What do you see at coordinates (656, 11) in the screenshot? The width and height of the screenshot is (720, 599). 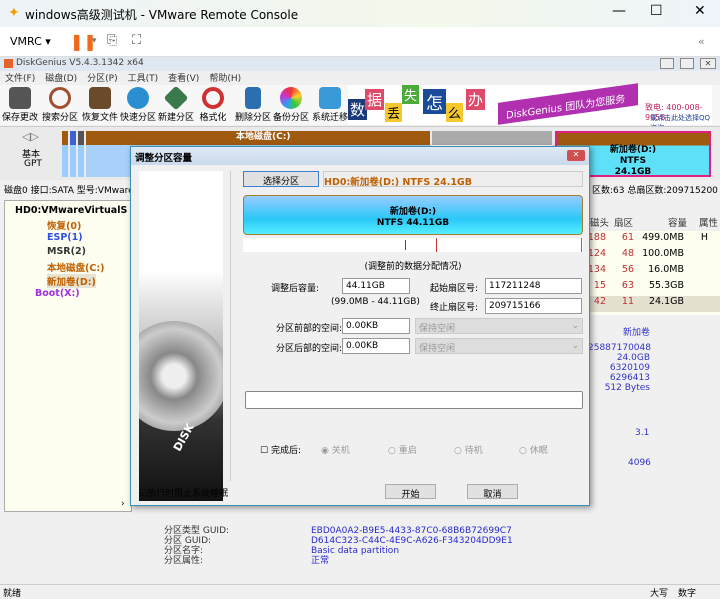 I see `maximize-button: ☐` at bounding box center [656, 11].